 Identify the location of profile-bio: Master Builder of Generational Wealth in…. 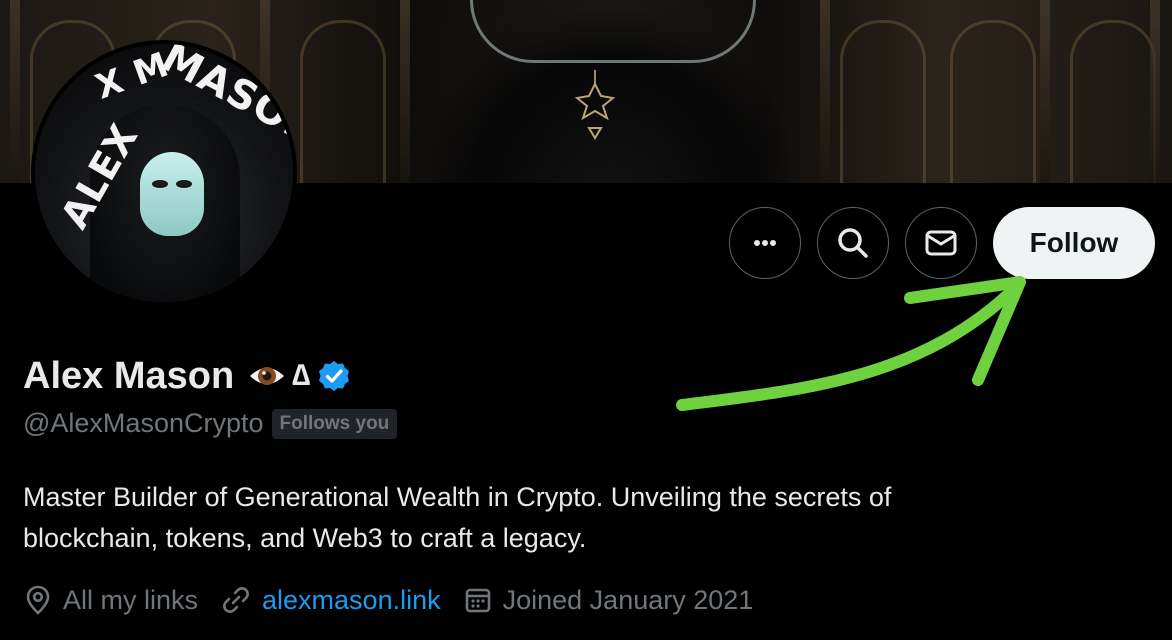
(573, 518).